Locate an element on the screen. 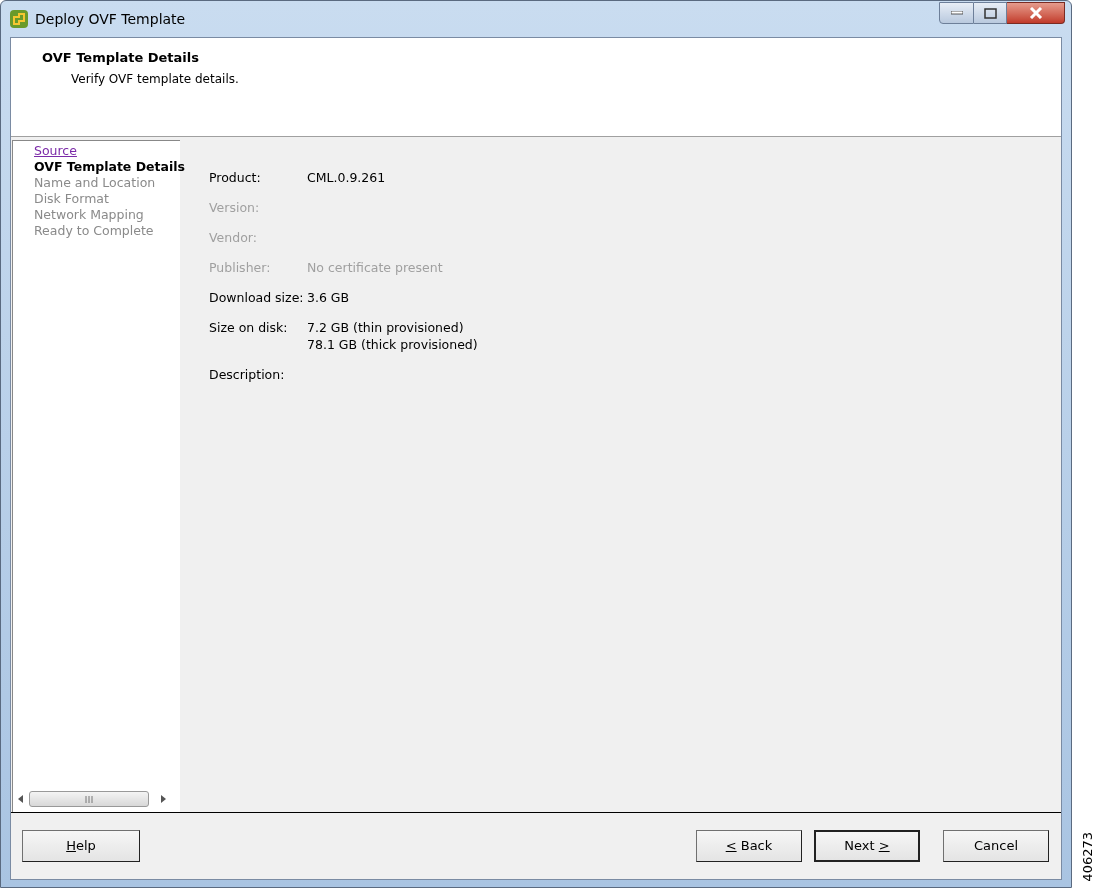  wizard-step: Network Mapping is located at coordinates (89, 215).